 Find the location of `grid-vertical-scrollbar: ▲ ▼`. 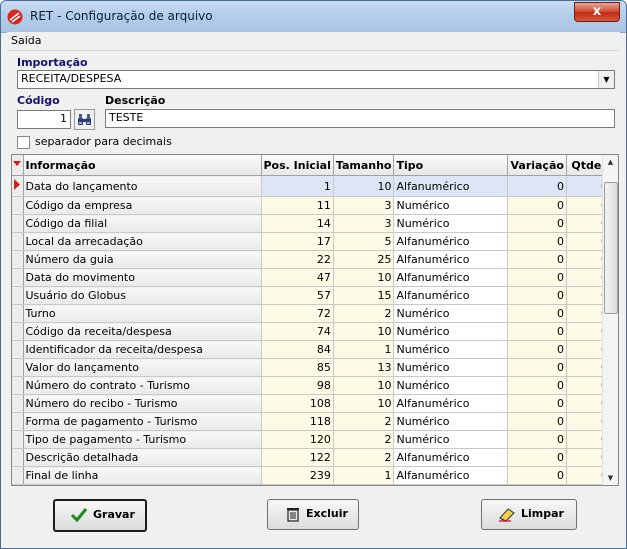

grid-vertical-scrollbar: ▲ ▼ is located at coordinates (610, 320).